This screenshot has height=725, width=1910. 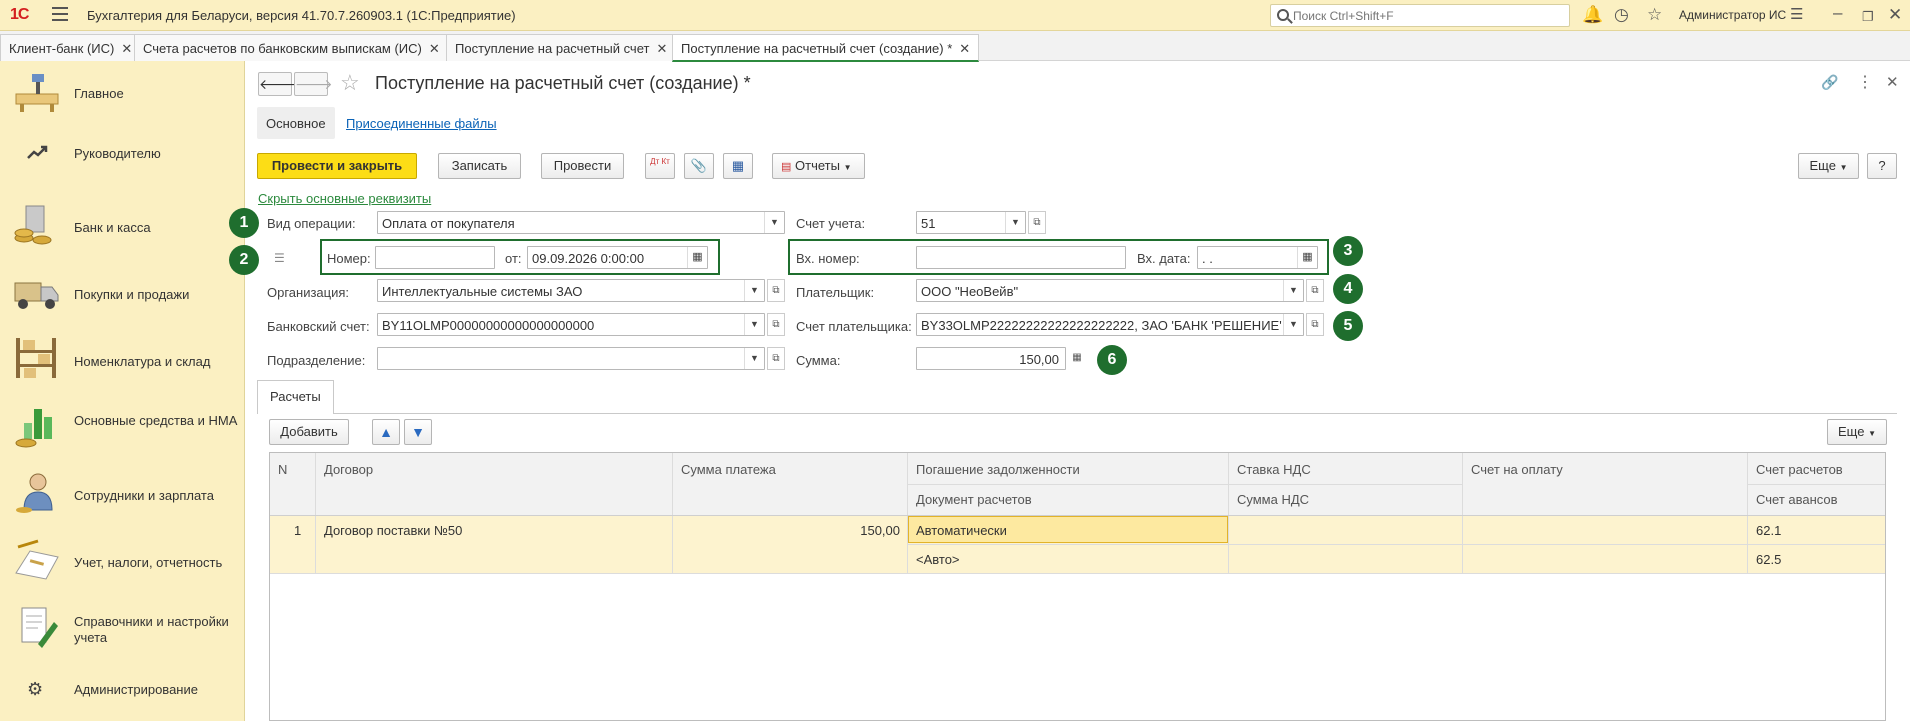 I want to click on save-button: Записать, so click(x=479, y=166).